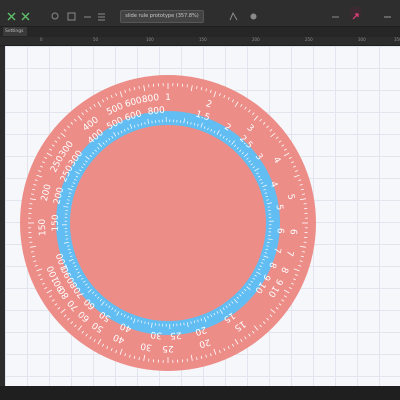 This screenshot has width=400, height=400. I want to click on inner-scale-label: 25, so click(176, 334).